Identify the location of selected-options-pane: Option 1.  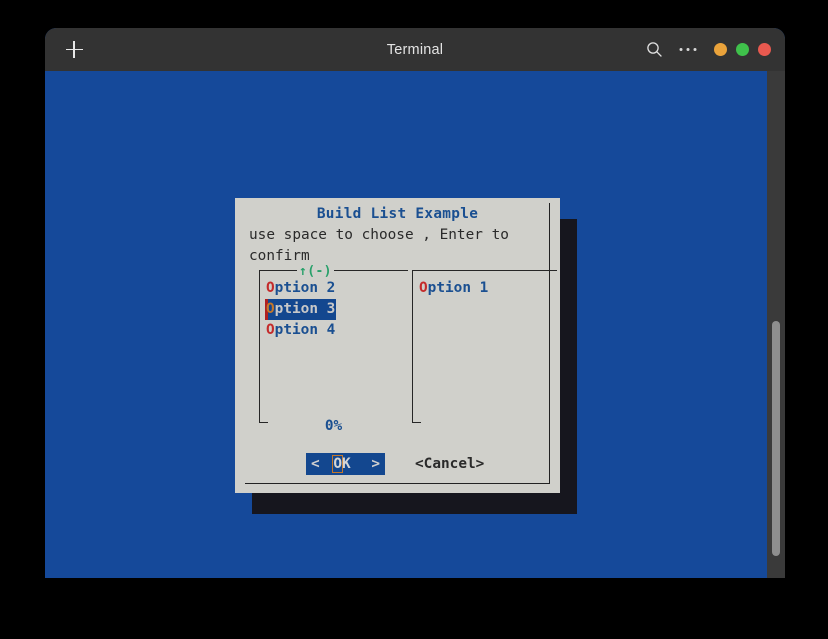
(484, 346).